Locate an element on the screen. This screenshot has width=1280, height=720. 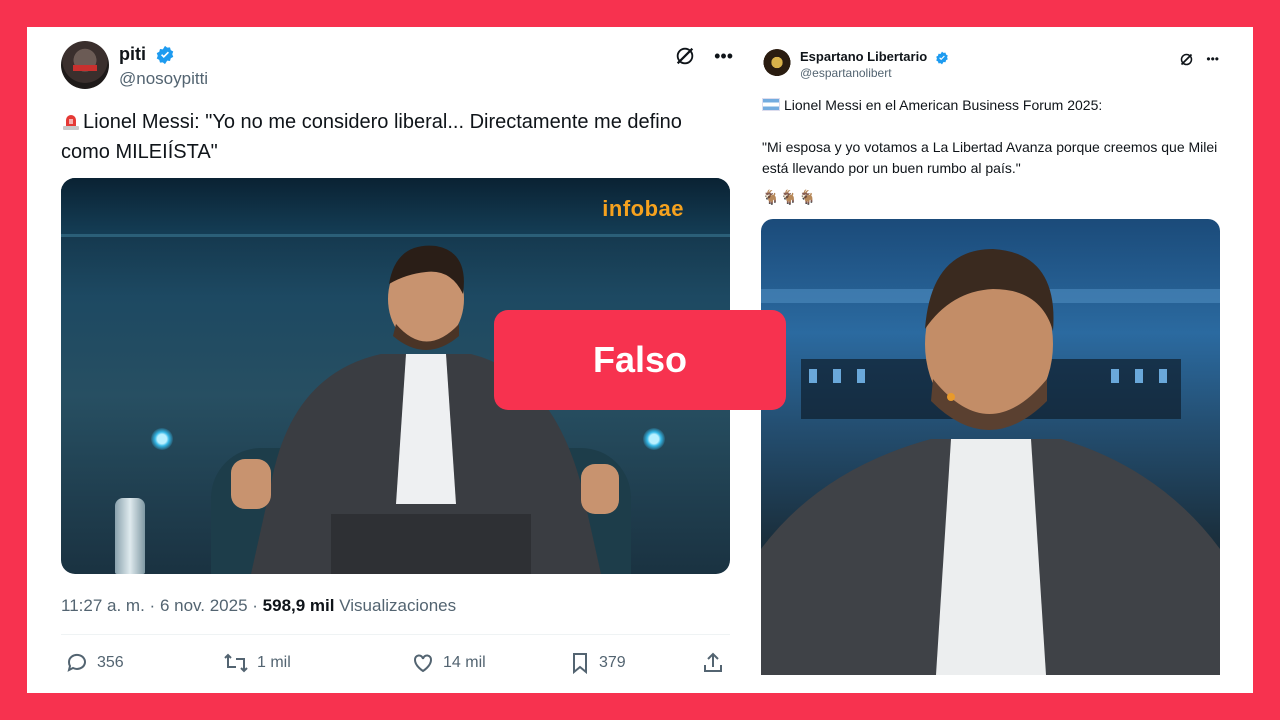
bookmark-button: 379 is located at coordinates (597, 663).